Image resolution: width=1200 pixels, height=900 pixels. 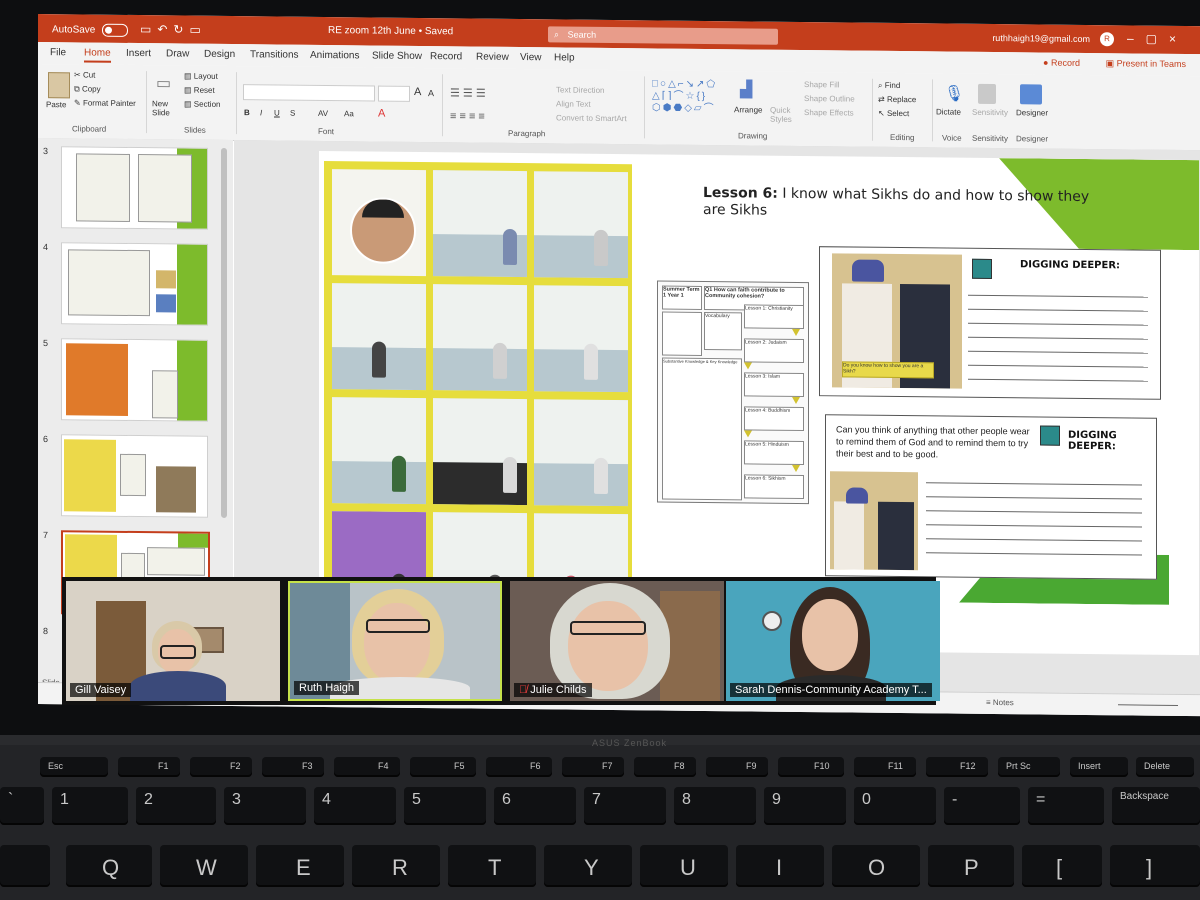 I want to click on key-3: 3, so click(x=265, y=806).